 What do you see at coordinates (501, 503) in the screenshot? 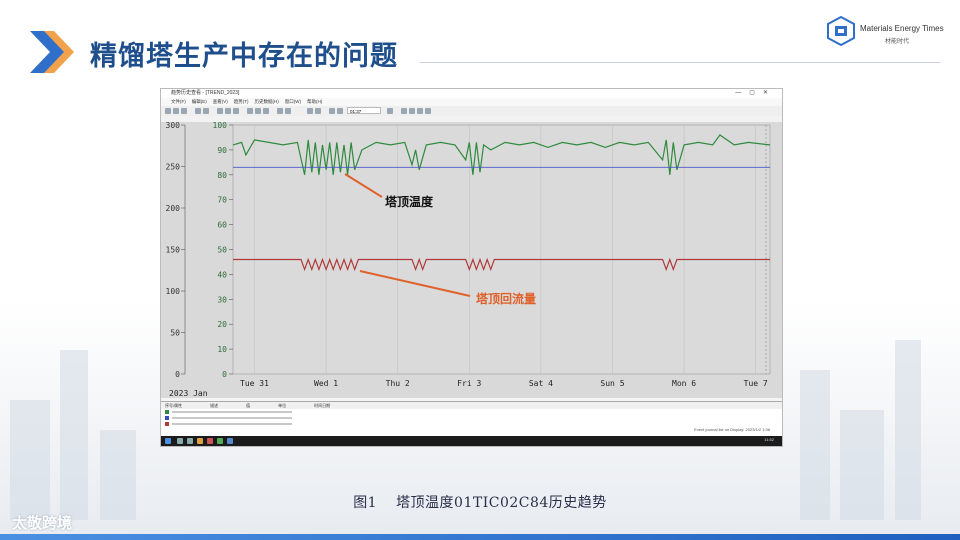
I see `caption-text: 塔顶温度01TIC02C84历史趋势` at bounding box center [501, 503].